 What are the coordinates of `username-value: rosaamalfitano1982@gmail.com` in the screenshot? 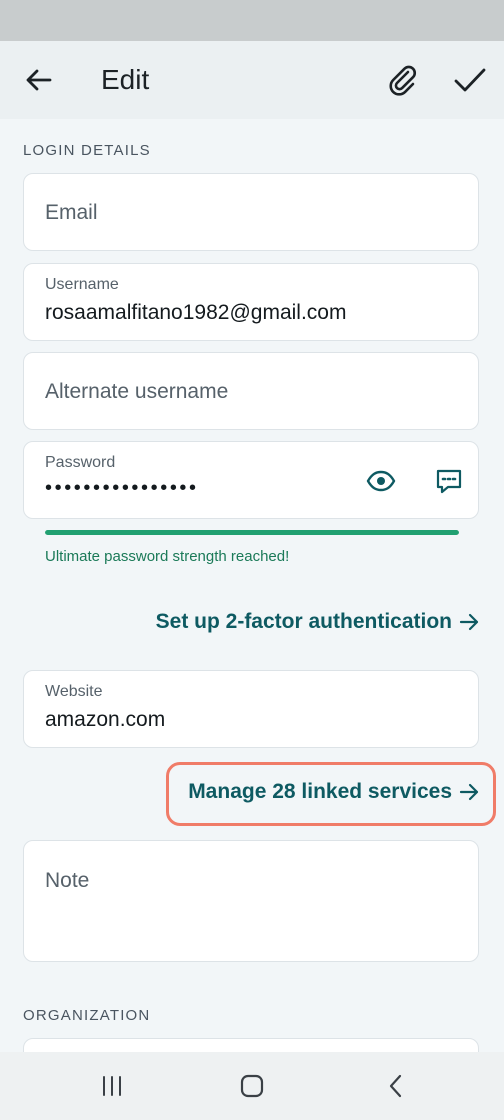 It's located at (196, 312).